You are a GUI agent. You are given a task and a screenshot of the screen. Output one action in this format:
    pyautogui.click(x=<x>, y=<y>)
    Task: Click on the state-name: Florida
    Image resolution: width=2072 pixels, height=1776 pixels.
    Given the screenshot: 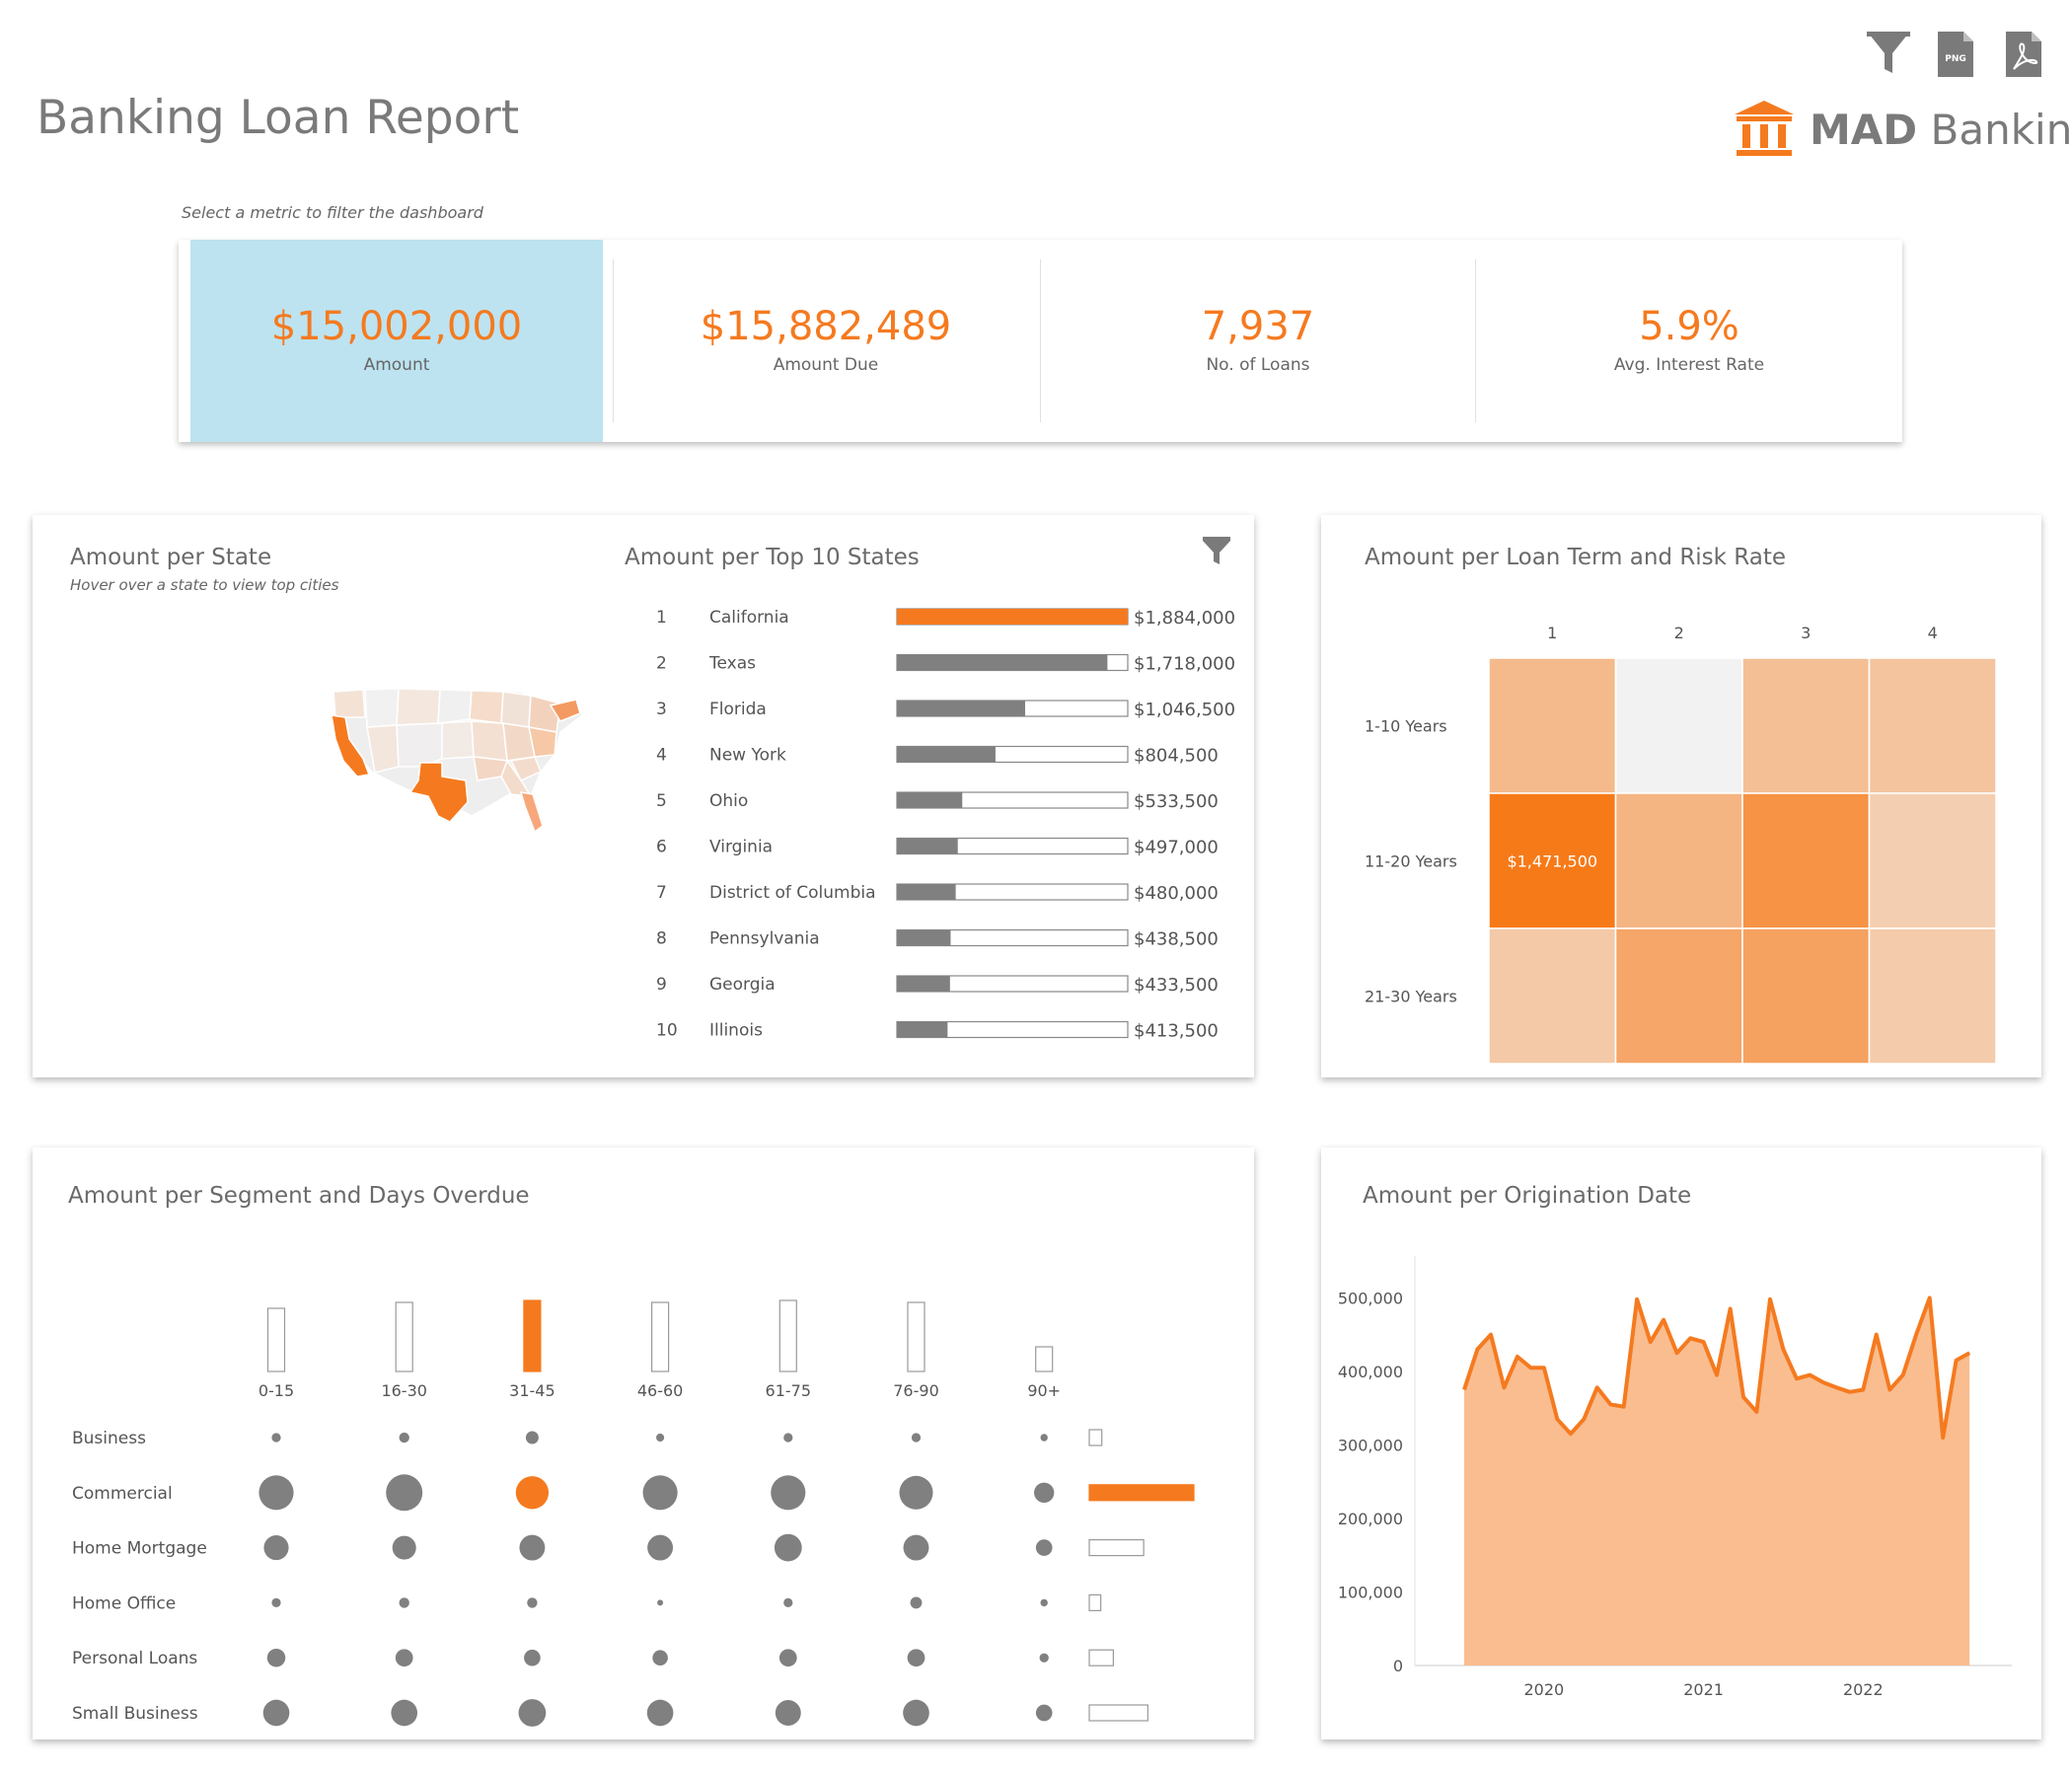 What is the action you would take?
    pyautogui.click(x=738, y=710)
    